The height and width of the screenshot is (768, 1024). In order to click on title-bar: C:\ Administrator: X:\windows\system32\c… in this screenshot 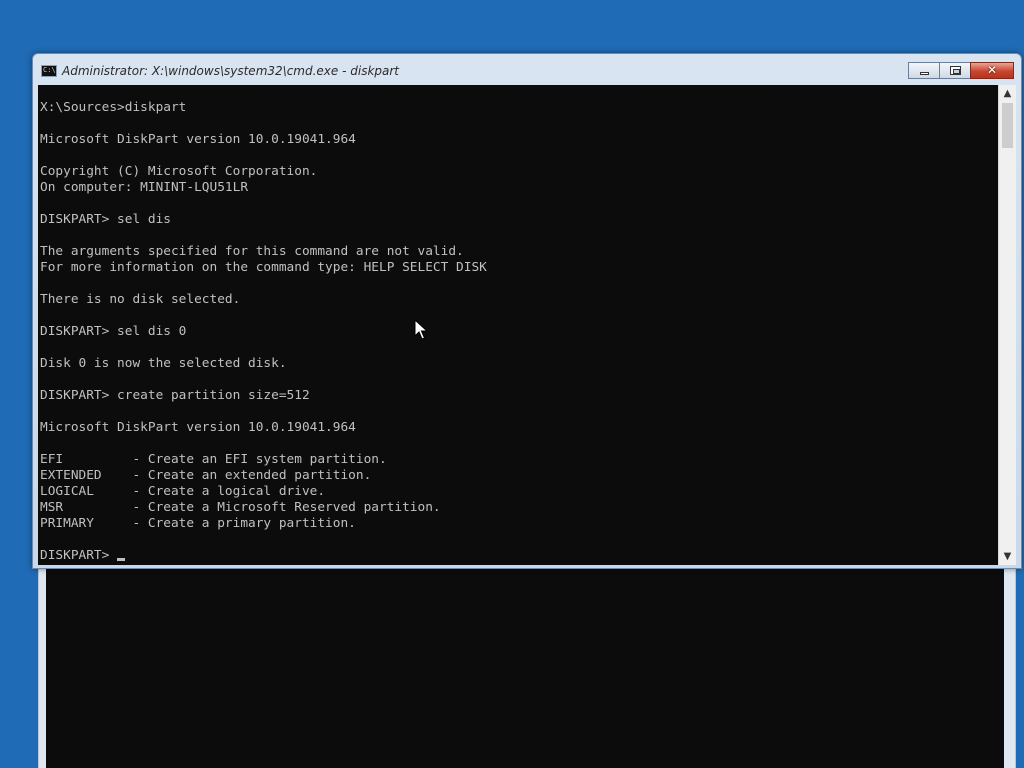, I will do `click(527, 69)`.